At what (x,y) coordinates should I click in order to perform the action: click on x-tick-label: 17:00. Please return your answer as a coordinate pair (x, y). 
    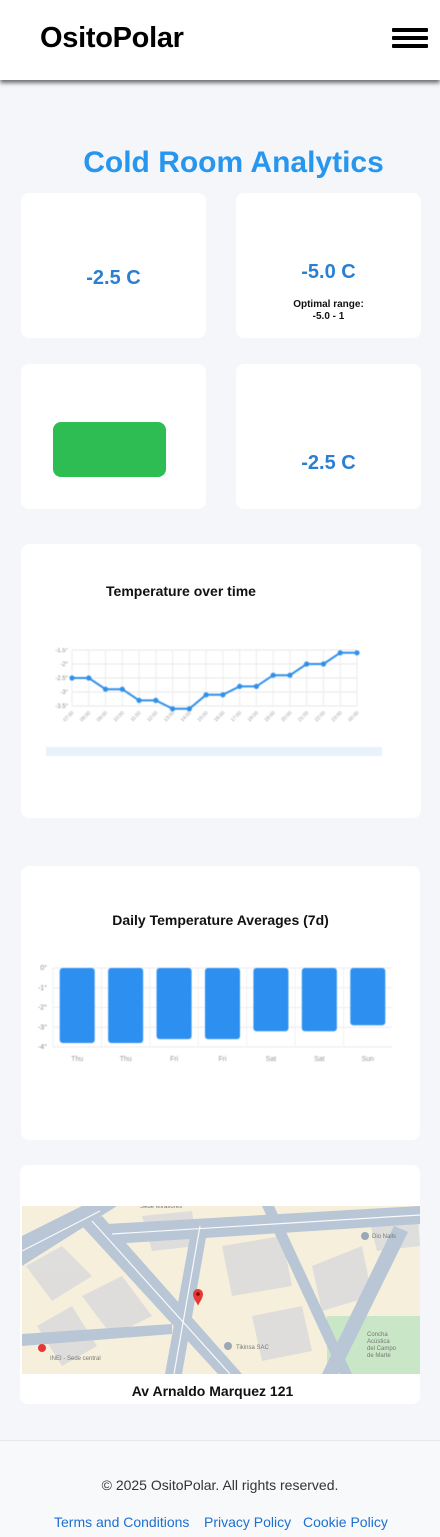
    Looking at the image, I should click on (236, 716).